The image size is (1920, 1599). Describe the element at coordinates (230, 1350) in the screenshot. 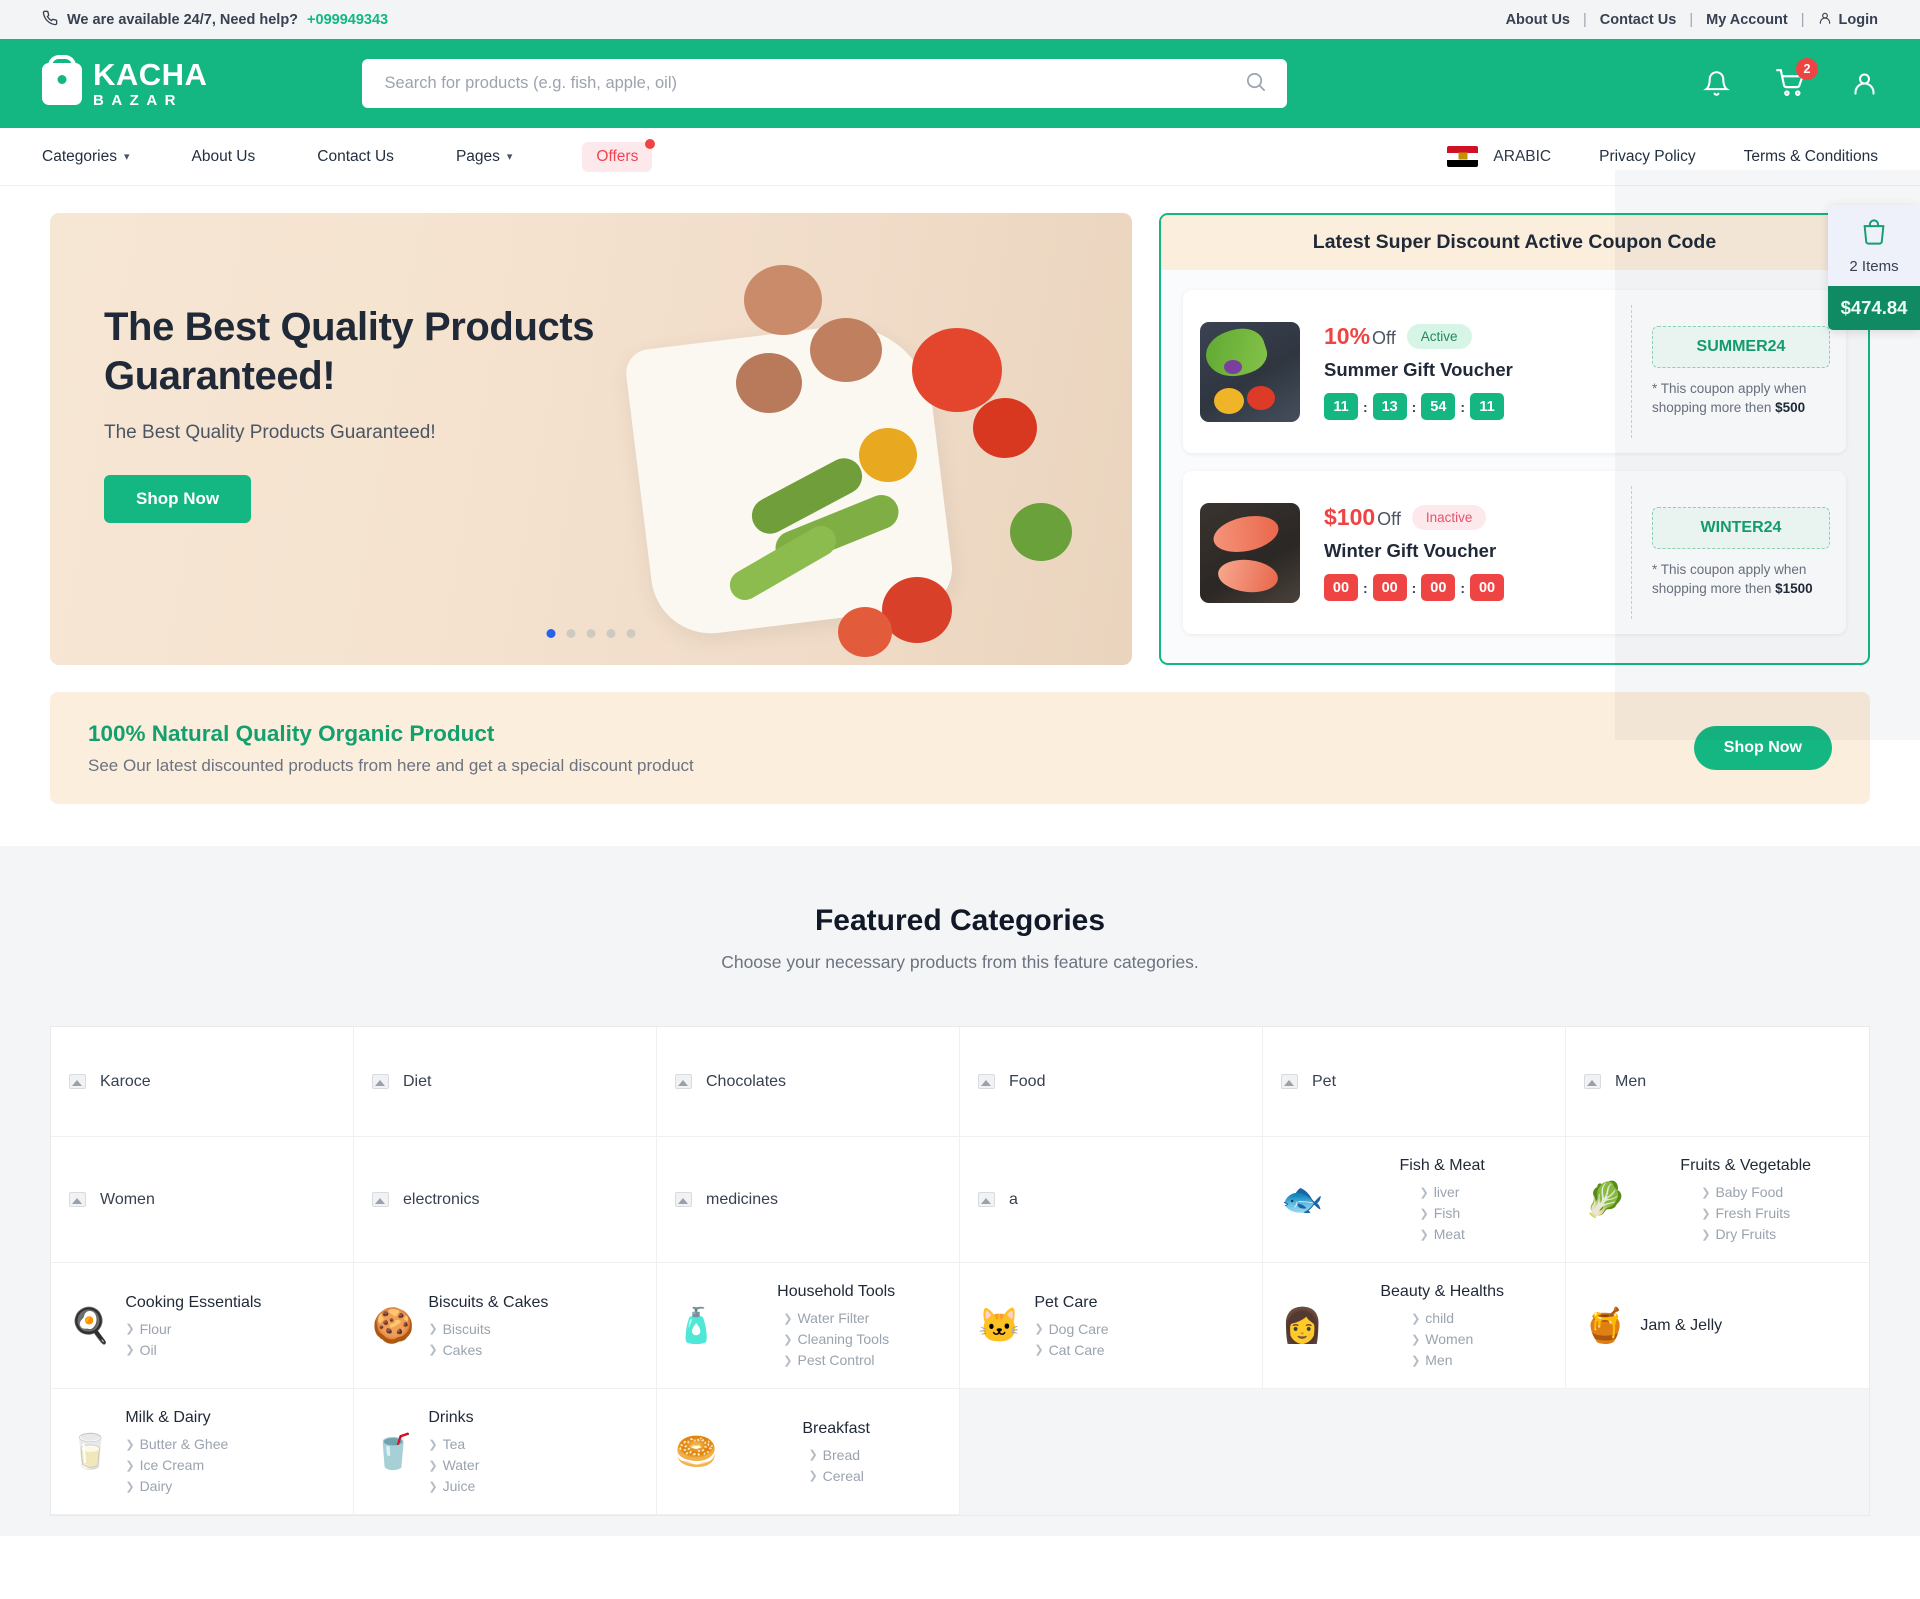

I see `subcategory-item: ❯ Oil` at that location.